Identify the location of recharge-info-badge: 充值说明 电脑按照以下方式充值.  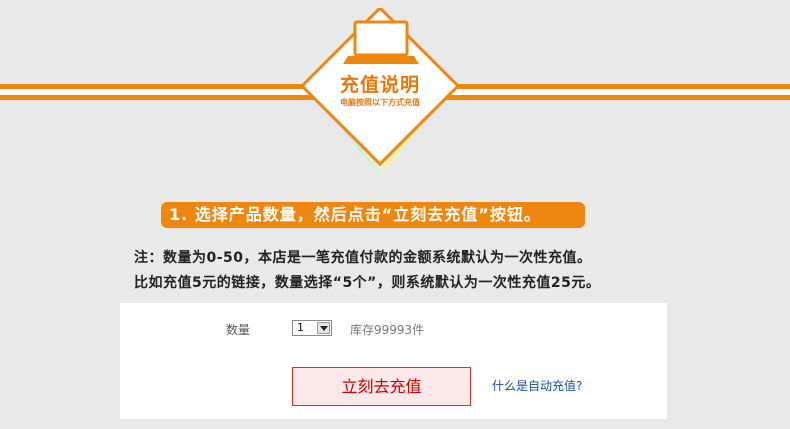
(380, 93).